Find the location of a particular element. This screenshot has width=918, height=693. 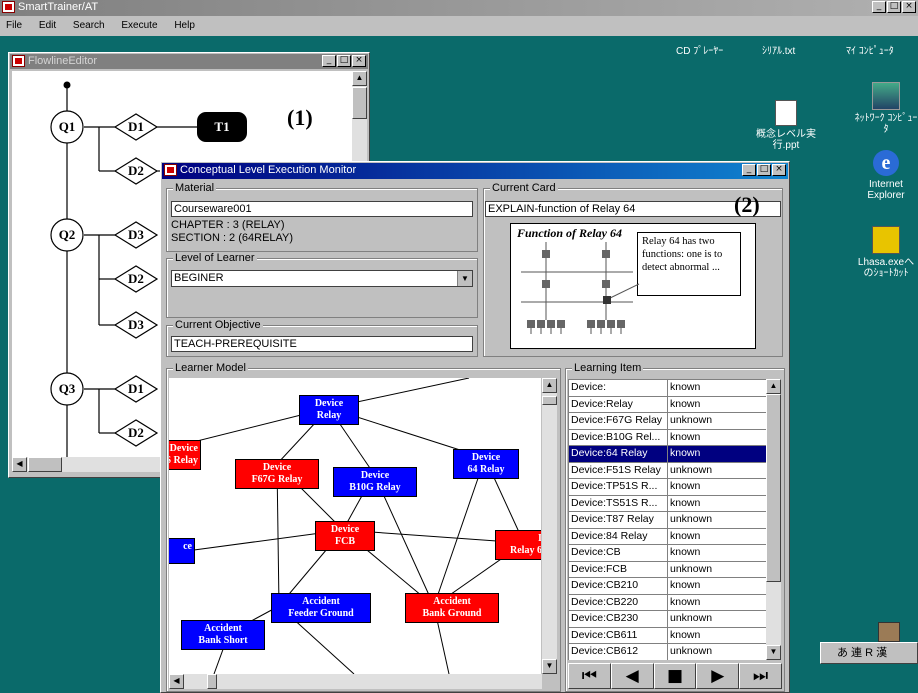

menu-help: Help is located at coordinates (184, 25).